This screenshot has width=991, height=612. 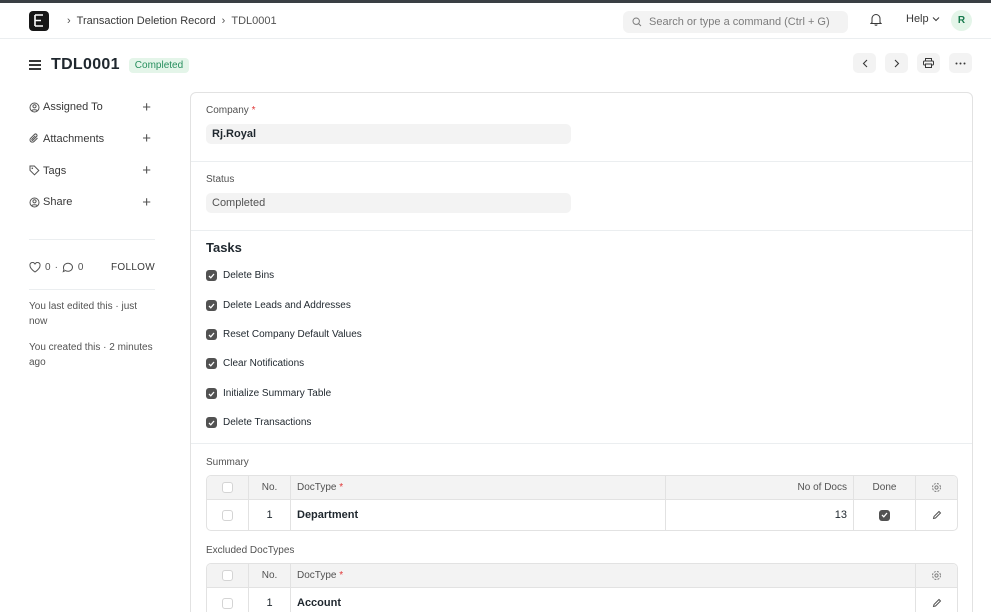 What do you see at coordinates (240, 275) in the screenshot?
I see `task-delete-bins: Delete Bins` at bounding box center [240, 275].